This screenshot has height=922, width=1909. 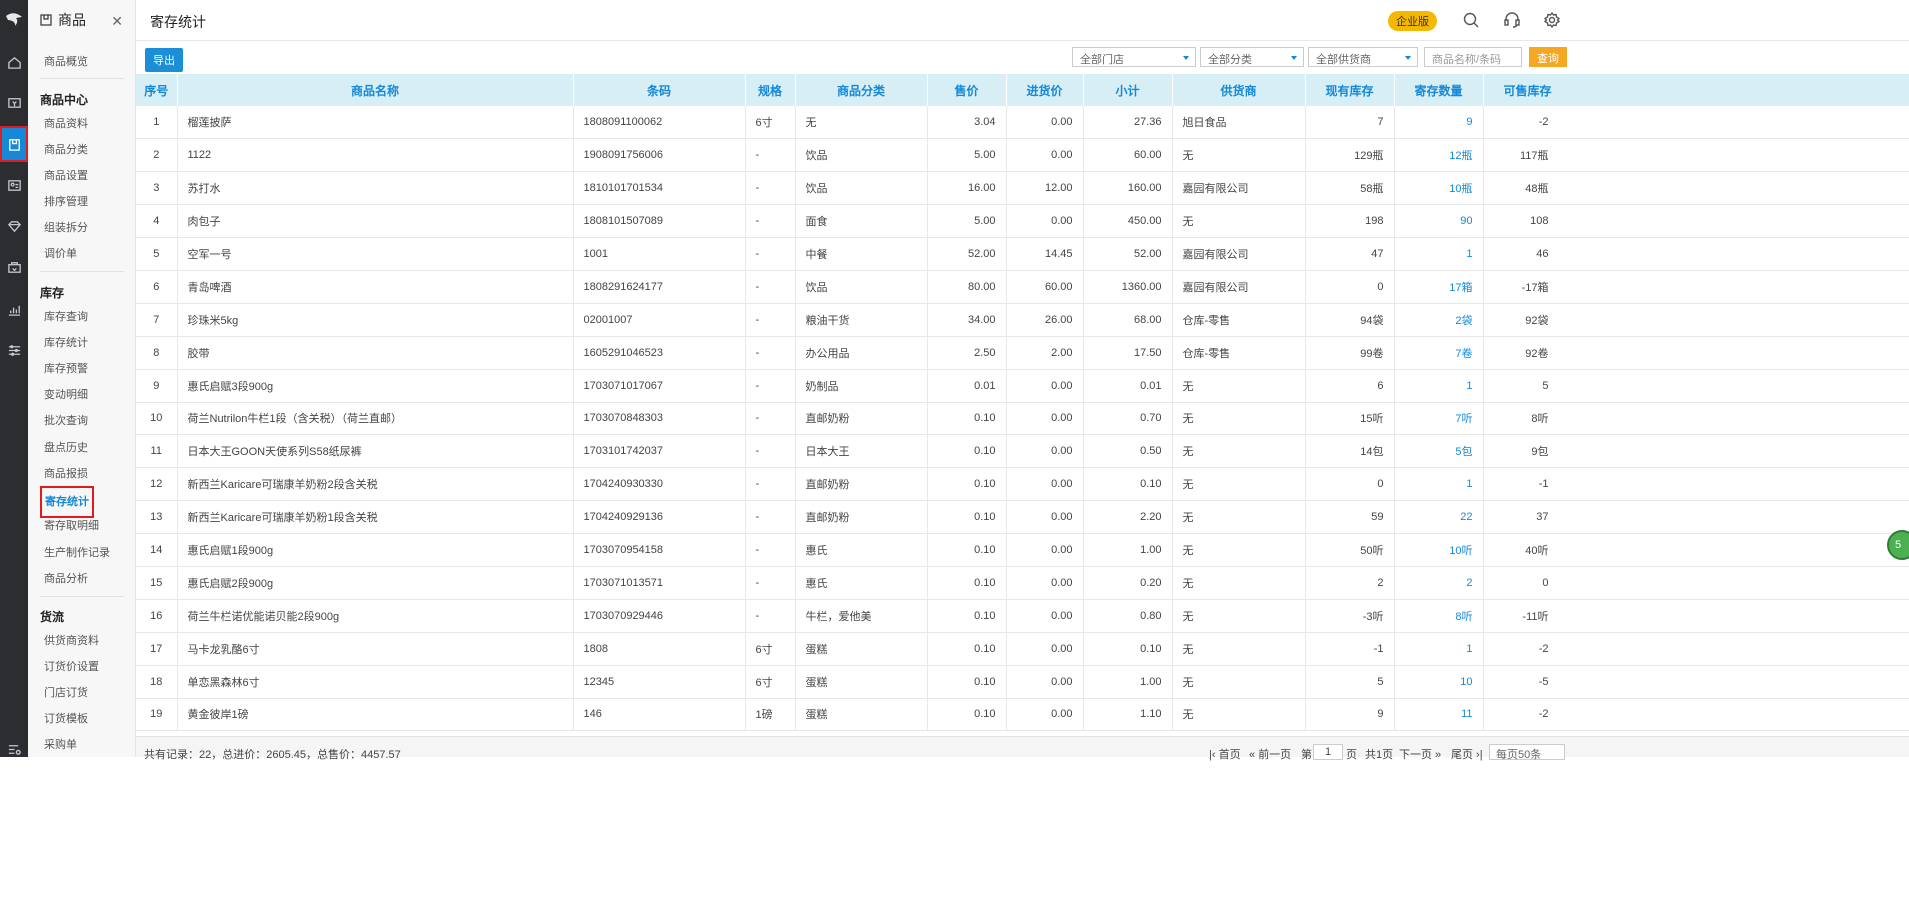 What do you see at coordinates (71, 526) in the screenshot?
I see `sidebar-item-deposit-detail: 寄存取明细` at bounding box center [71, 526].